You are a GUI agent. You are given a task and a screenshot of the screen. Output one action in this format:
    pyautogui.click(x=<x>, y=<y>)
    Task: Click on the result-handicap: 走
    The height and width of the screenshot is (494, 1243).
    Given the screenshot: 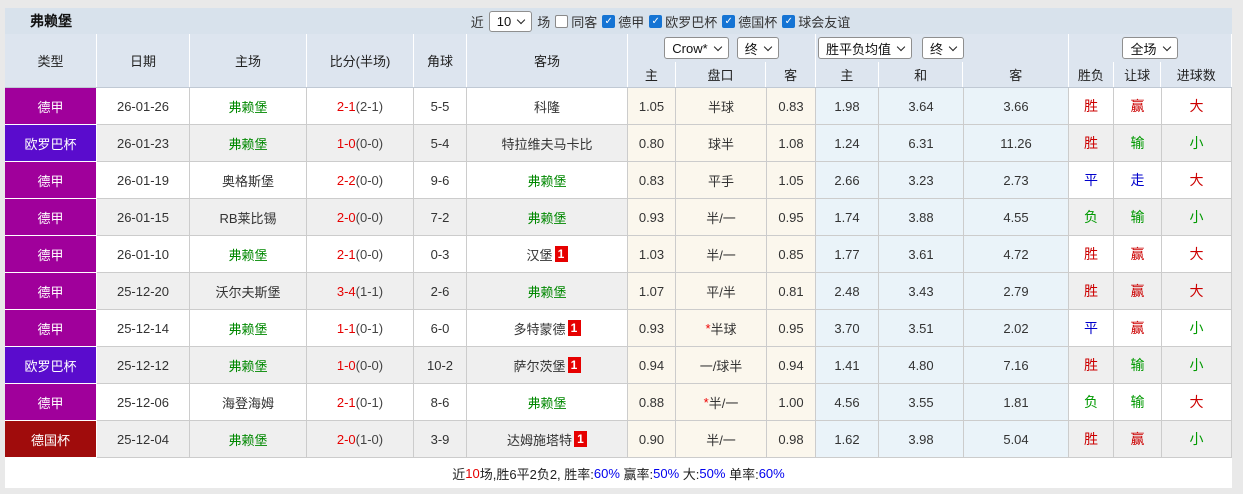 What is the action you would take?
    pyautogui.click(x=1137, y=180)
    